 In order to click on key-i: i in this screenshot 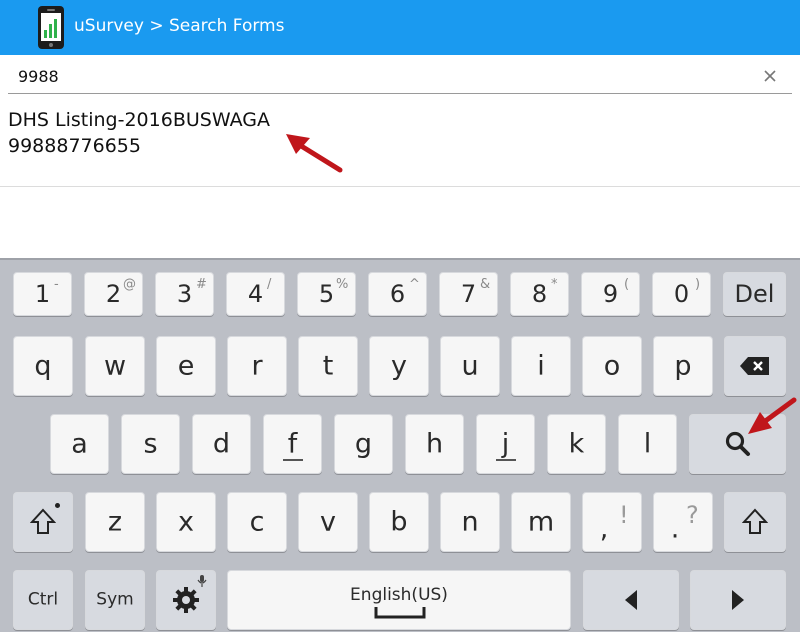, I will do `click(541, 366)`.